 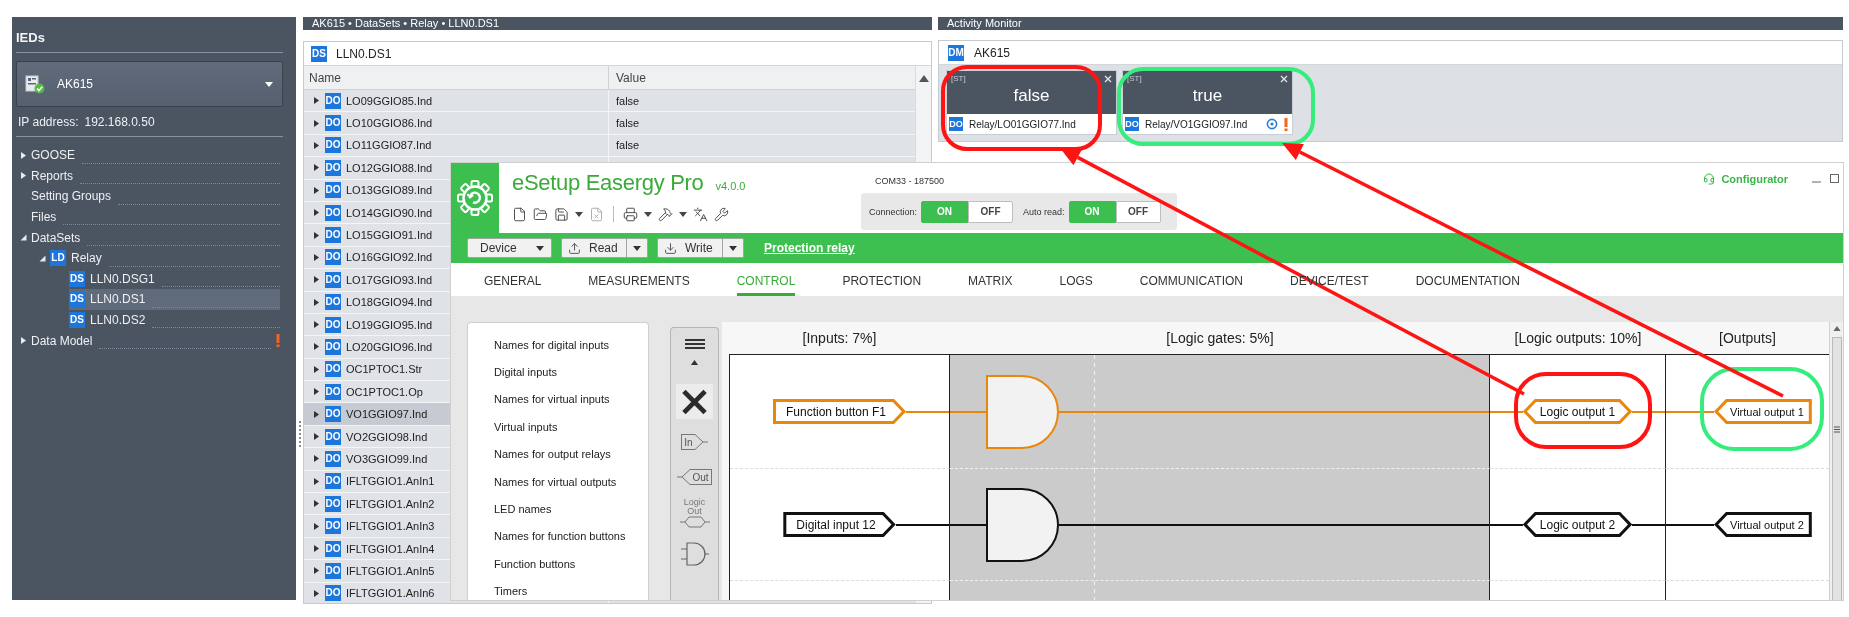 I want to click on open-folder-icon, so click(x=540, y=214).